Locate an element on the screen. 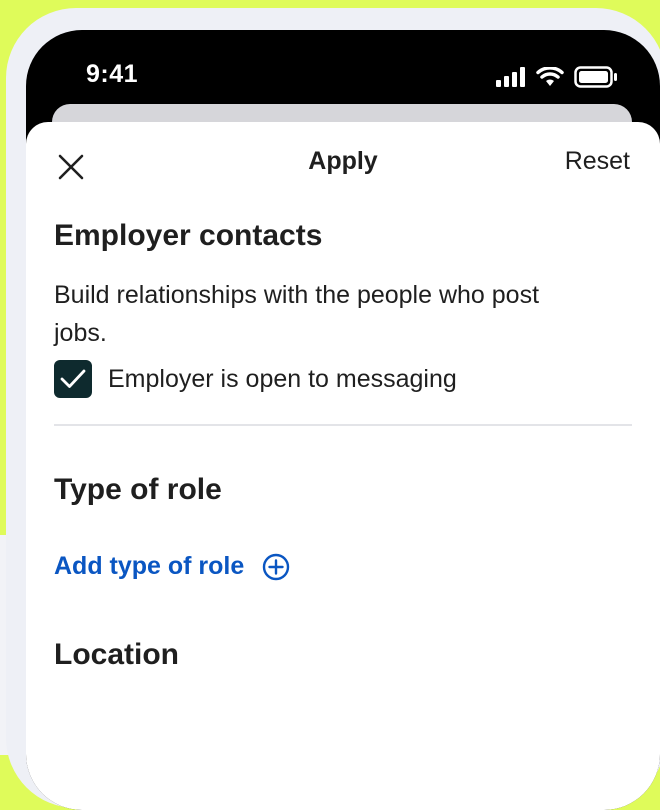  reset-button: Reset is located at coordinates (597, 161).